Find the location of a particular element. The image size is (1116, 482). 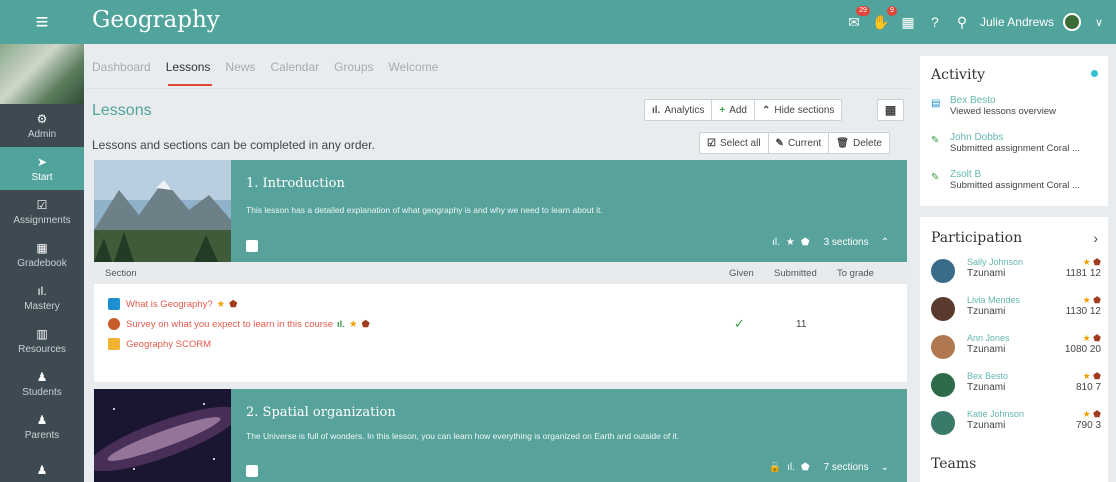

page-icon: ▤ is located at coordinates (936, 103).